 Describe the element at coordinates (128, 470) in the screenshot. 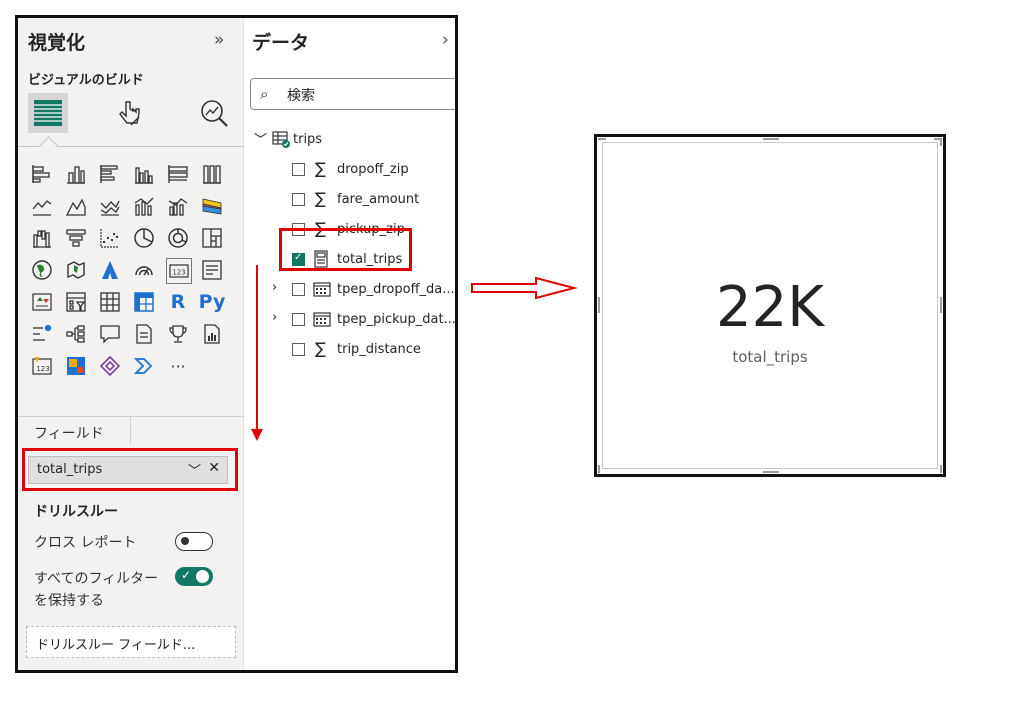

I see `field-well: total_trips ﹀ ✕` at that location.